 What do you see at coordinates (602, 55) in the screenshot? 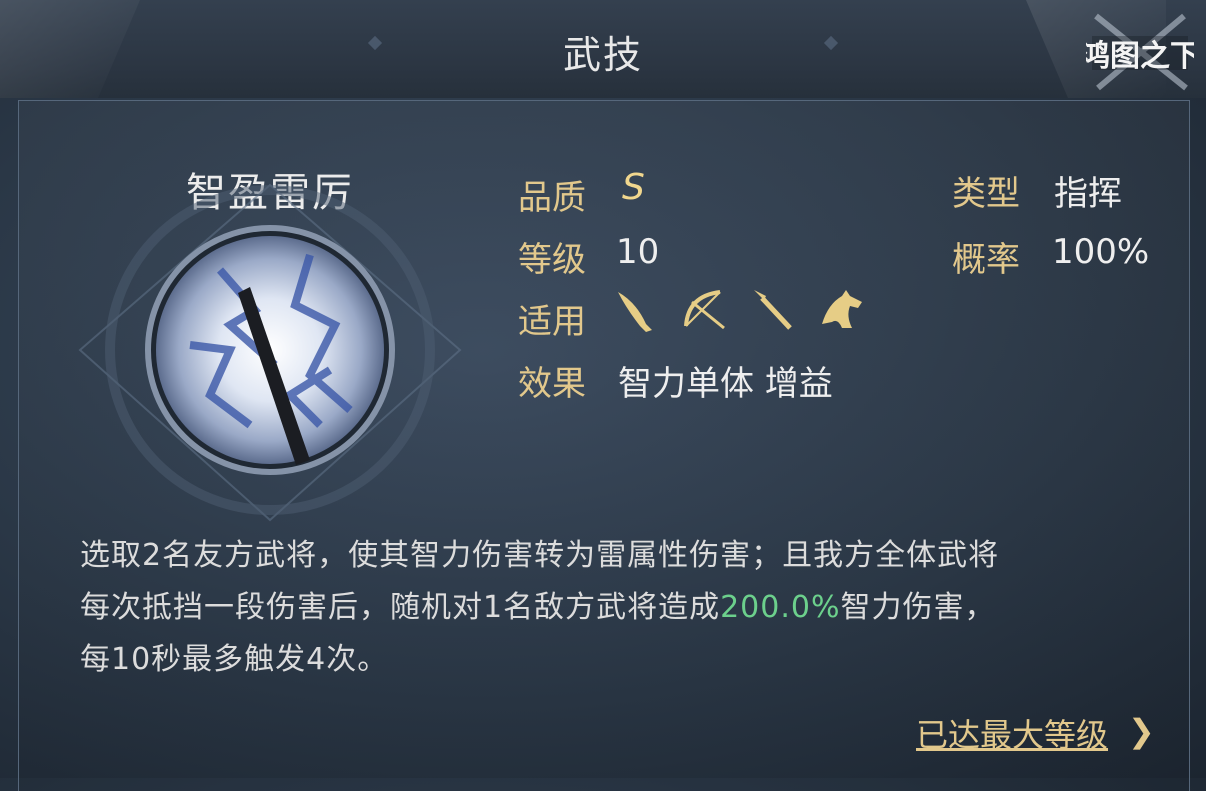
I see `page-title: 武技` at bounding box center [602, 55].